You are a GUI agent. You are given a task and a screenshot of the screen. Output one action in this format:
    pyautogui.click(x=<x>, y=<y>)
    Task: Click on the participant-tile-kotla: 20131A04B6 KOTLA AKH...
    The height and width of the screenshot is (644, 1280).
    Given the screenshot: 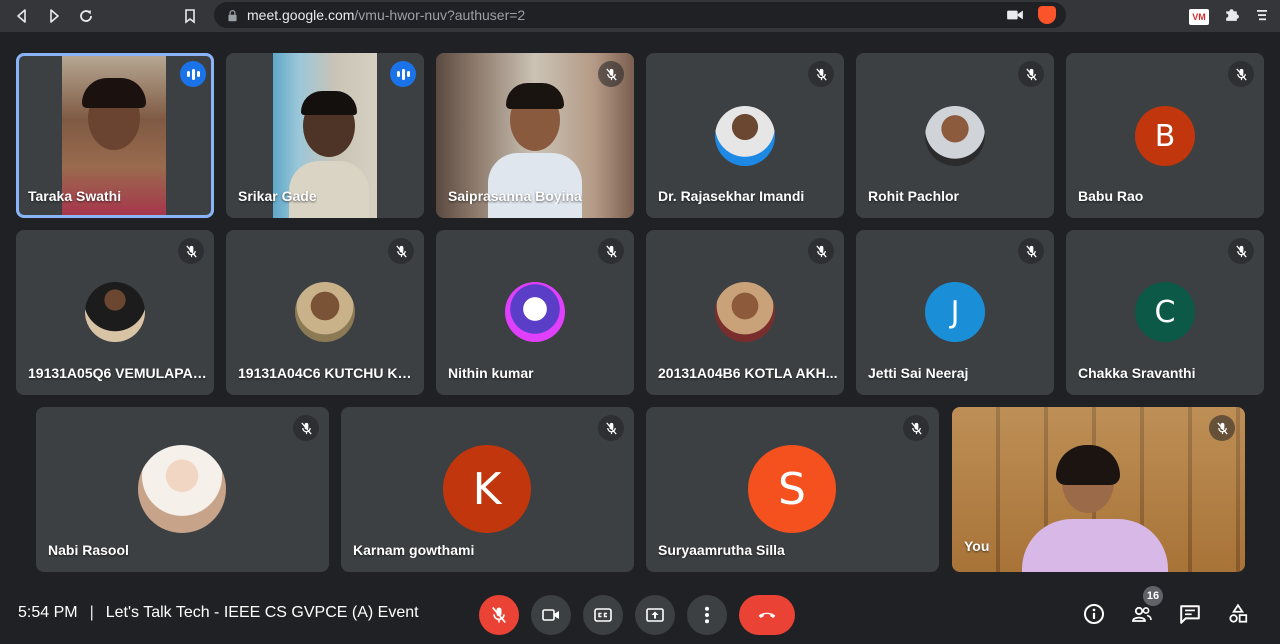 What is the action you would take?
    pyautogui.click(x=745, y=312)
    